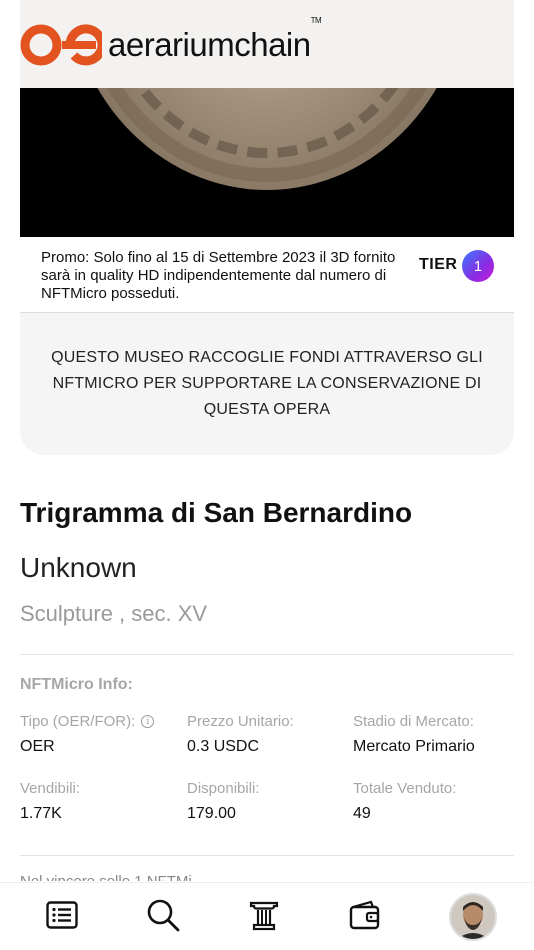 The image size is (534, 950). Describe the element at coordinates (240, 721) in the screenshot. I see `field-label: Prezzo Unitario:` at that location.